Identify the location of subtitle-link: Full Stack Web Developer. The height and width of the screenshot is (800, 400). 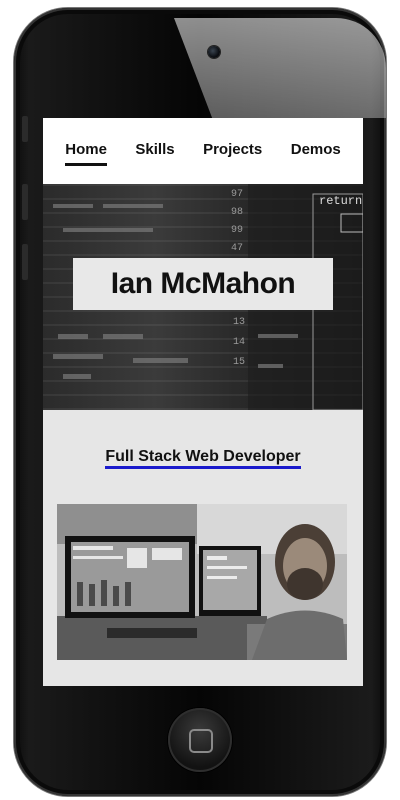
(203, 458).